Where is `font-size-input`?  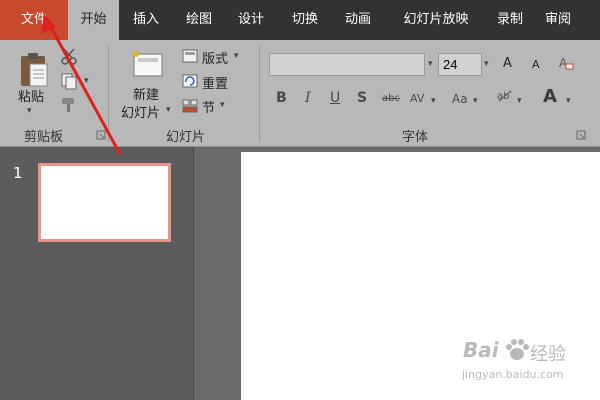 font-size-input is located at coordinates (460, 64).